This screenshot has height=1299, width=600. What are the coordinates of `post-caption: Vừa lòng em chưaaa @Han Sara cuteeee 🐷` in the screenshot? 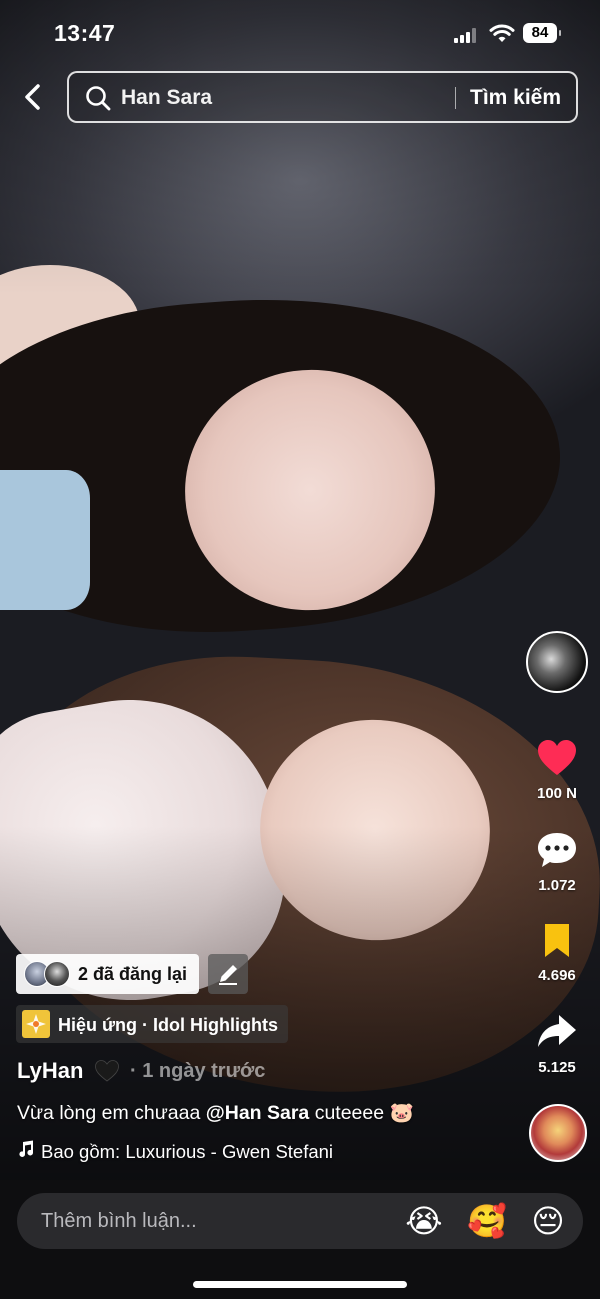 It's located at (215, 1113).